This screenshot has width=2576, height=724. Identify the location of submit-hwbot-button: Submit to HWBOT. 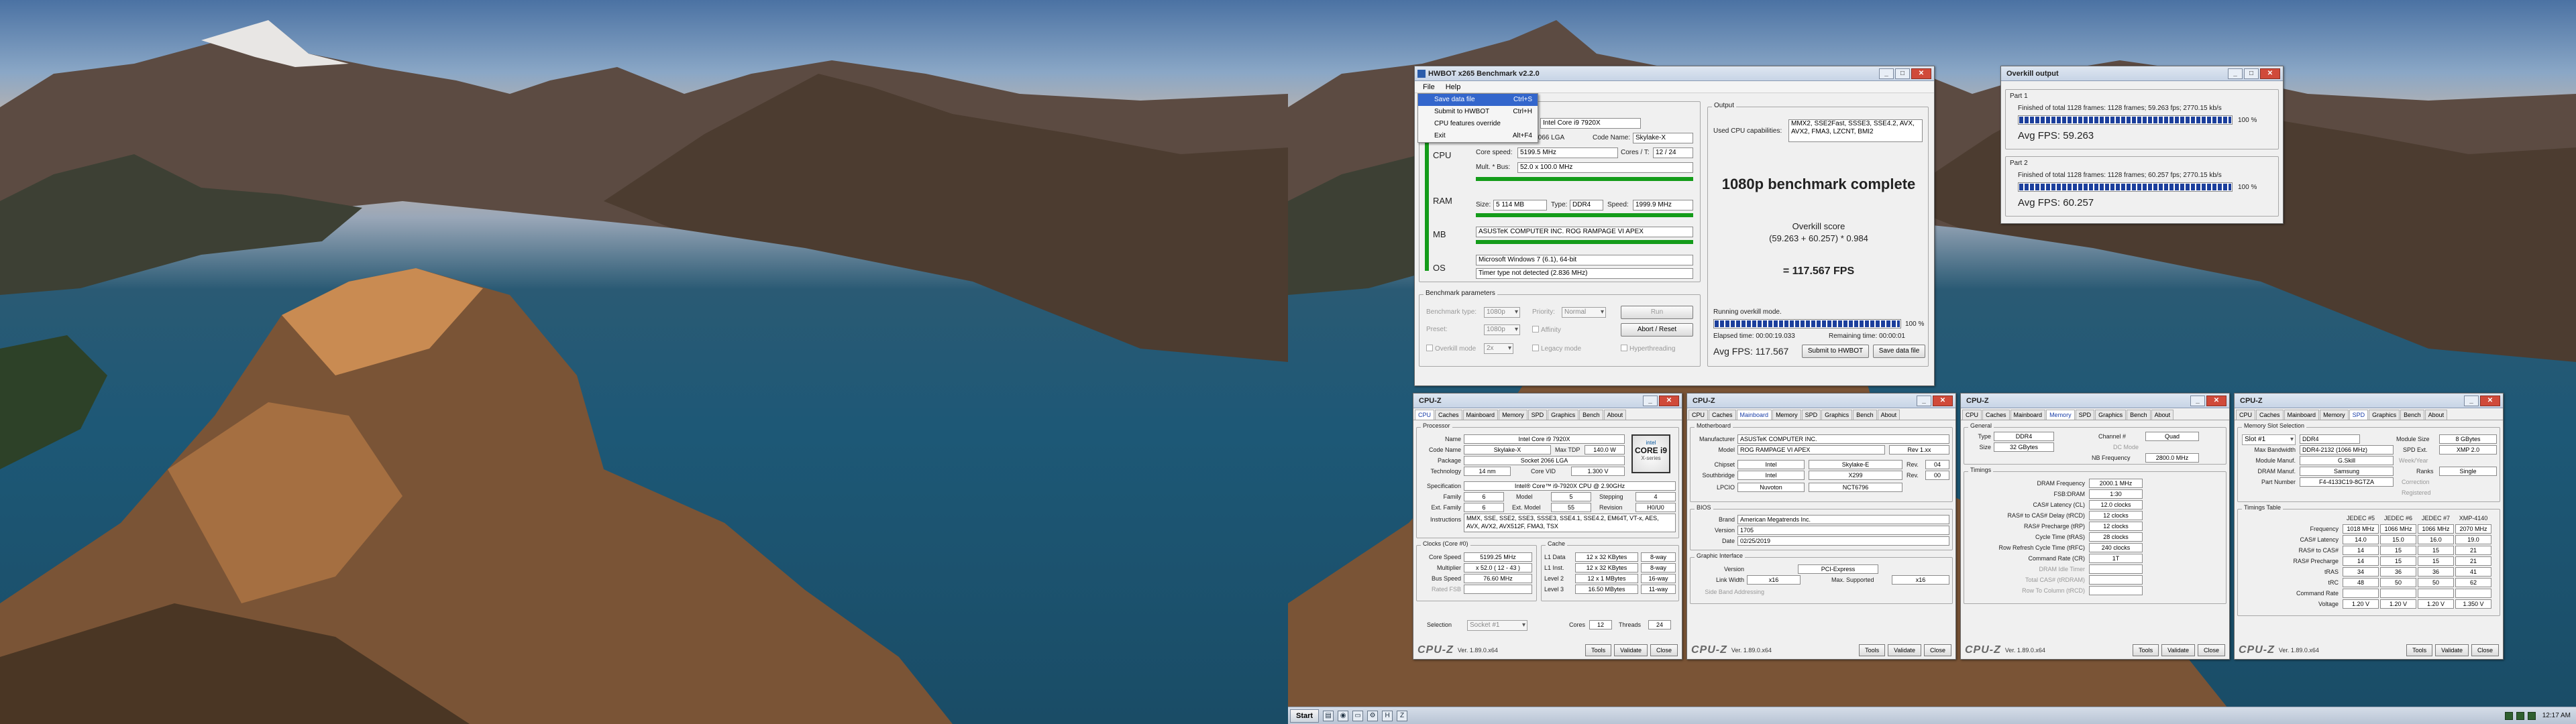
(1835, 351).